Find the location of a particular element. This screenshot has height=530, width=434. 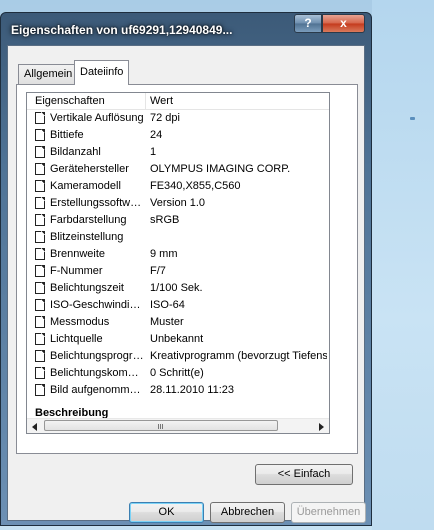

list-item: Lichtquelle Unbekannt is located at coordinates (178, 339).